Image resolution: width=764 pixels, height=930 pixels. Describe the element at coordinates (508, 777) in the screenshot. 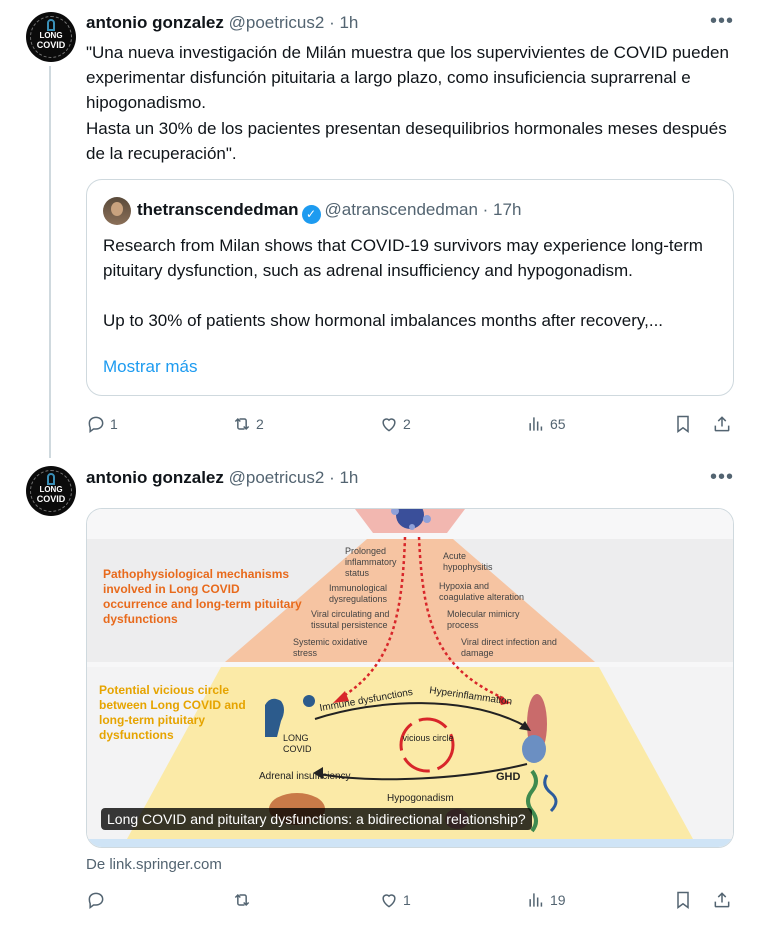

I see `label-ghd: GHD` at that location.